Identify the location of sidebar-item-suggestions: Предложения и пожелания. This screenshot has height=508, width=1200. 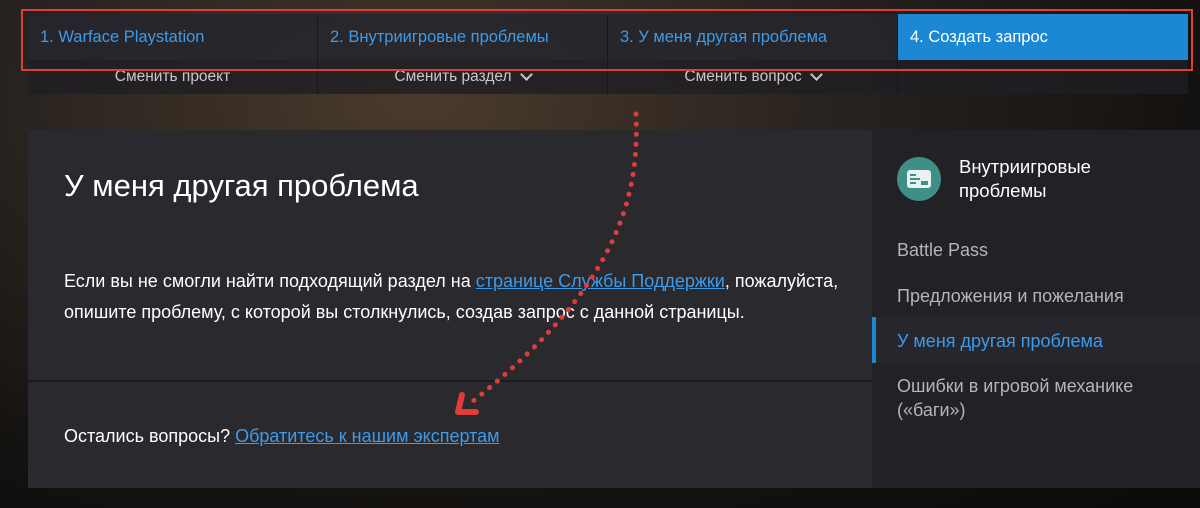
(1042, 296).